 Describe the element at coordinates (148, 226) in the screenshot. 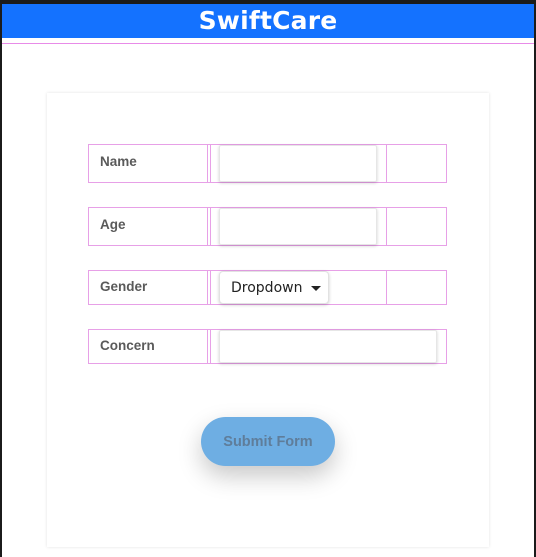

I see `label-cell-age: Age` at that location.